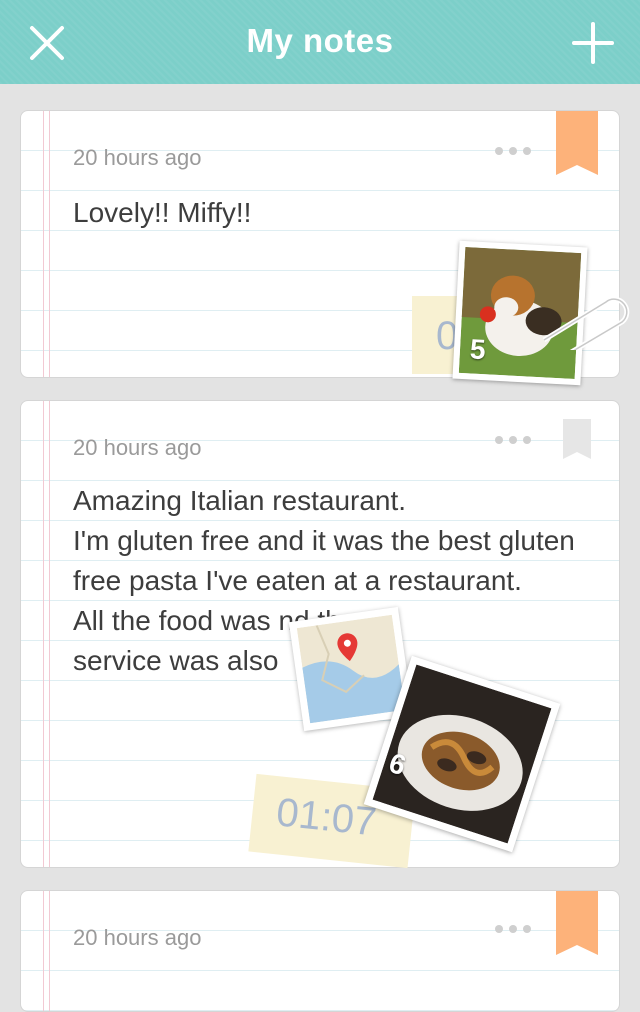 Image resolution: width=640 pixels, height=1012 pixels. I want to click on paperclip-icon, so click(586, 323).